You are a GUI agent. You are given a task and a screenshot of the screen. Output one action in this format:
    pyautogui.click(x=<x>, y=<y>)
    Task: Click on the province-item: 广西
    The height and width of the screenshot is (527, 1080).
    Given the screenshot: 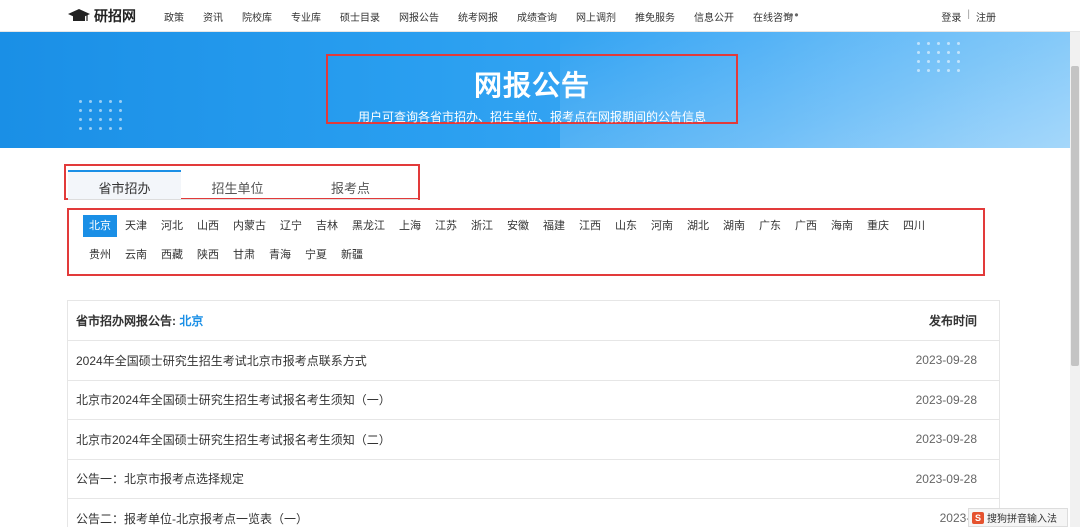 What is the action you would take?
    pyautogui.click(x=806, y=226)
    